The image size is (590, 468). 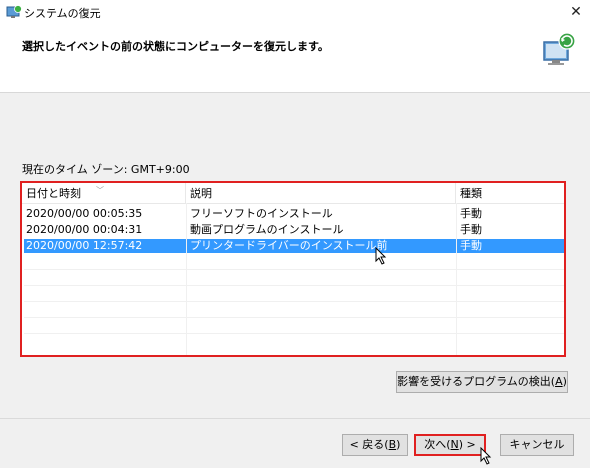 I want to click on window-title: システムの復元, so click(x=62, y=13).